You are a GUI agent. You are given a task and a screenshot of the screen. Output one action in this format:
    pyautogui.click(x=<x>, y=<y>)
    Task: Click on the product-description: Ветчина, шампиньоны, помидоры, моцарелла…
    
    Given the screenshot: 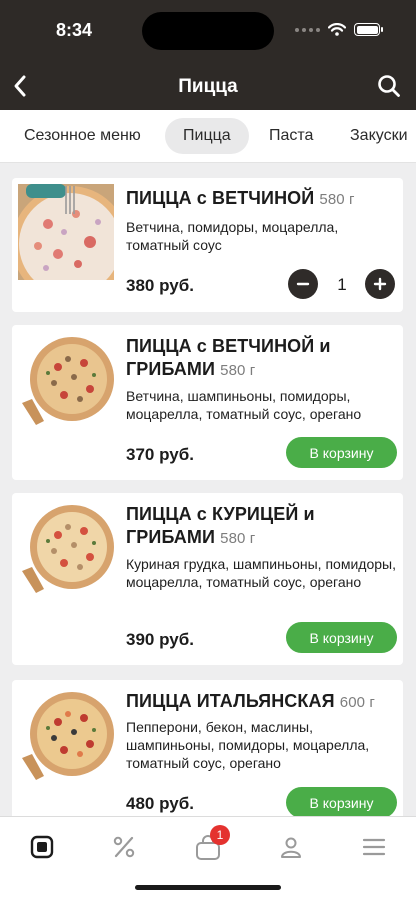 What is the action you would take?
    pyautogui.click(x=244, y=405)
    